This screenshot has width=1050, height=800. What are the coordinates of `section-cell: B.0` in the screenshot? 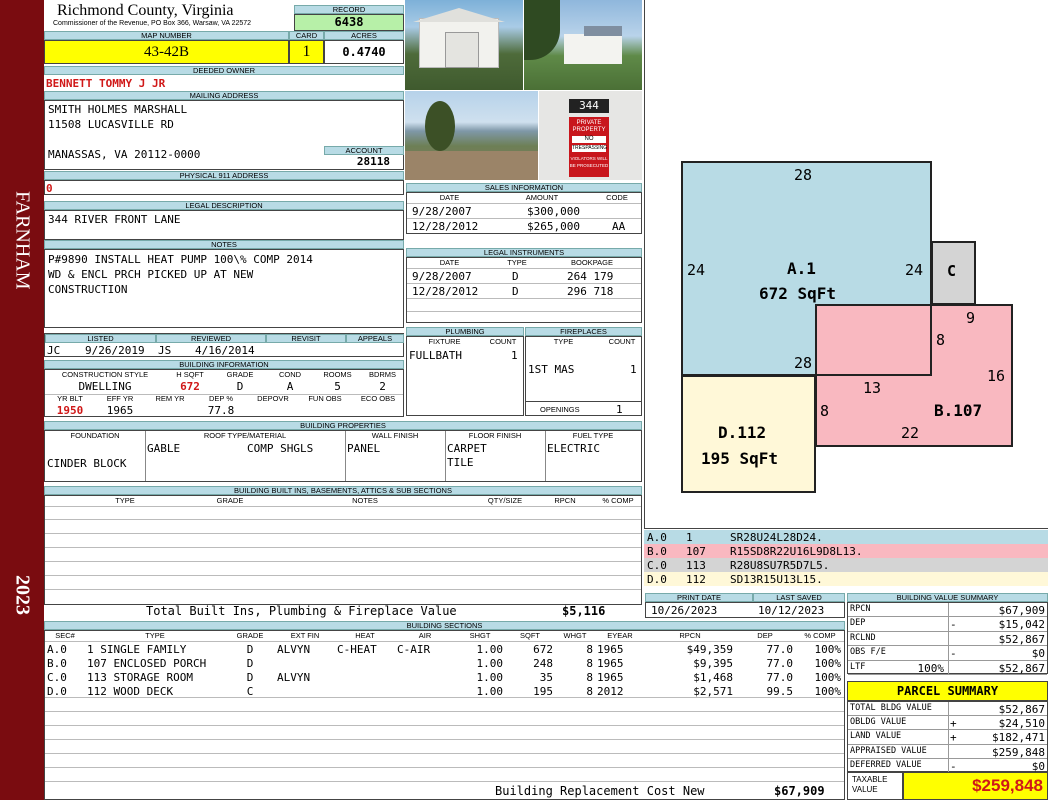 It's located at (57, 663).